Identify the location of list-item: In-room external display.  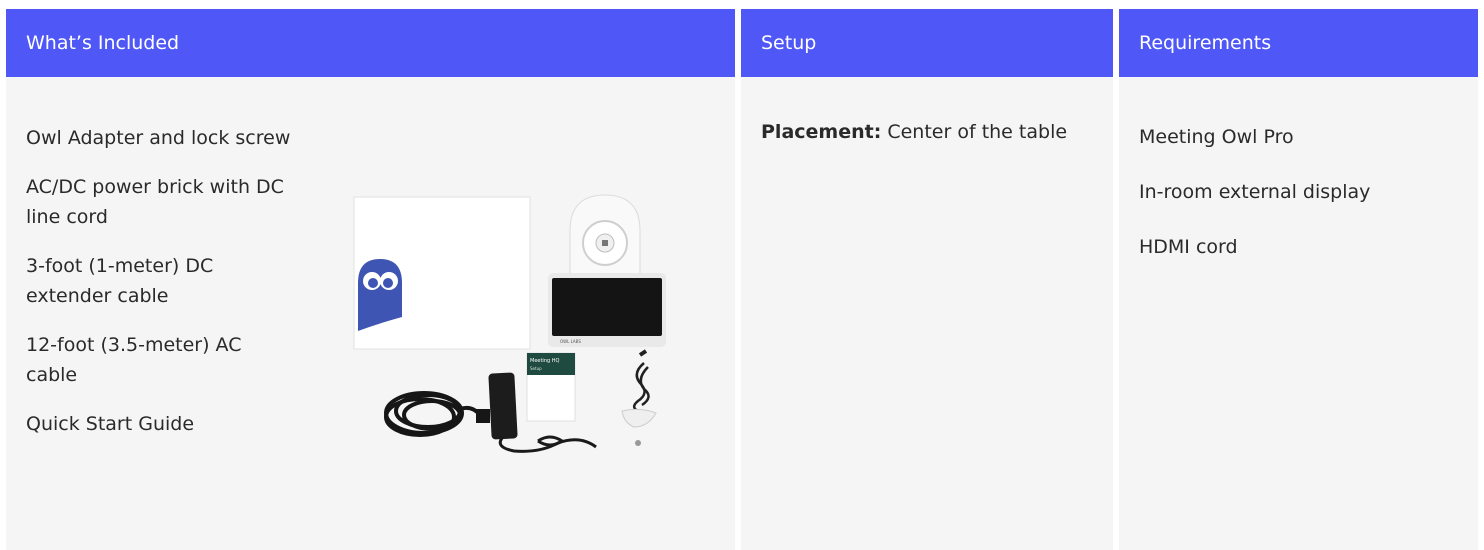
(1255, 192).